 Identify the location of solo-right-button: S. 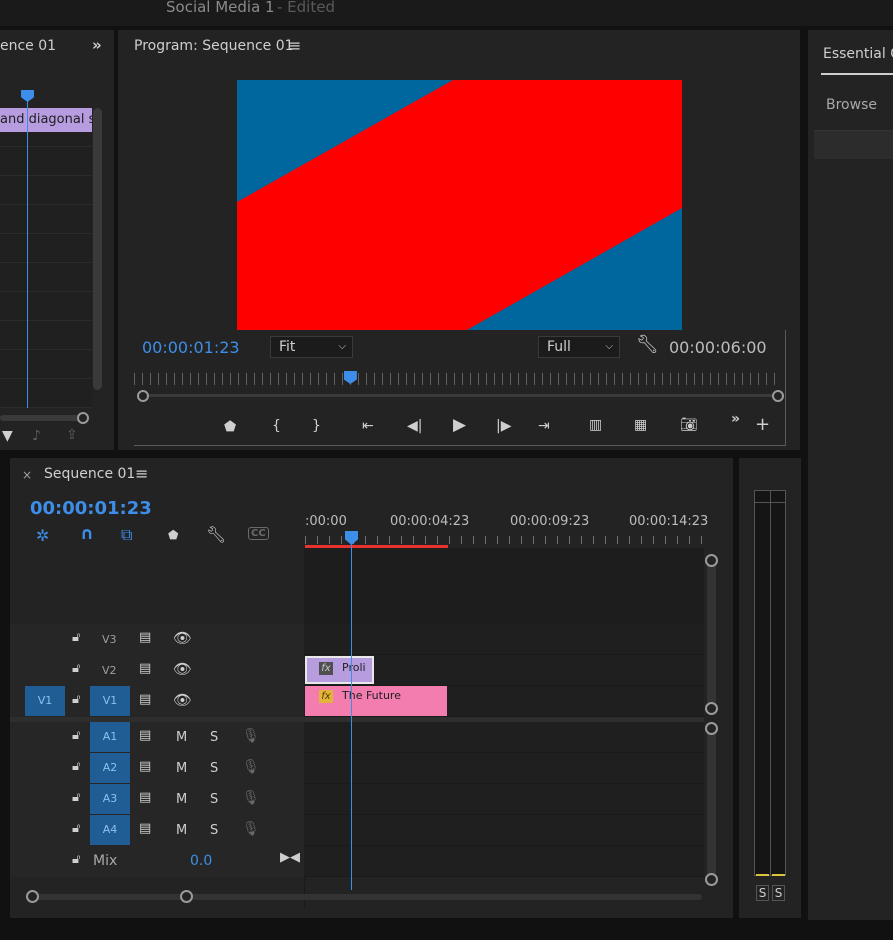
(778, 893).